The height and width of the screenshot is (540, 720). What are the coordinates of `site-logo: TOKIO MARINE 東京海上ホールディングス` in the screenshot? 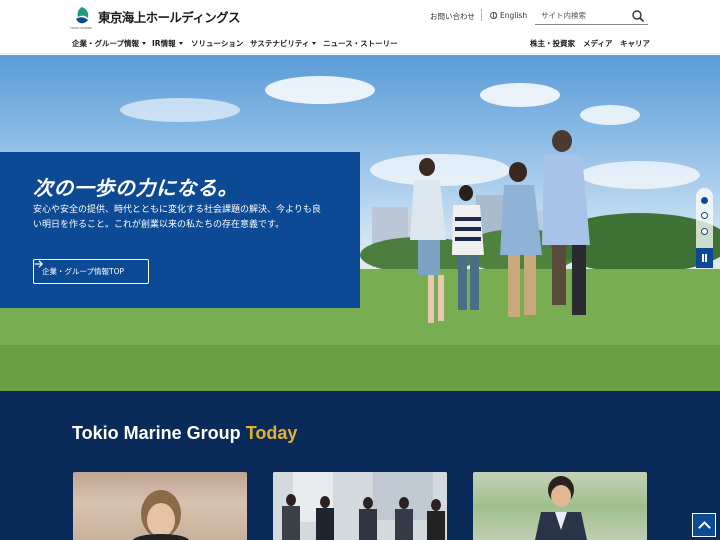 It's located at (155, 18).